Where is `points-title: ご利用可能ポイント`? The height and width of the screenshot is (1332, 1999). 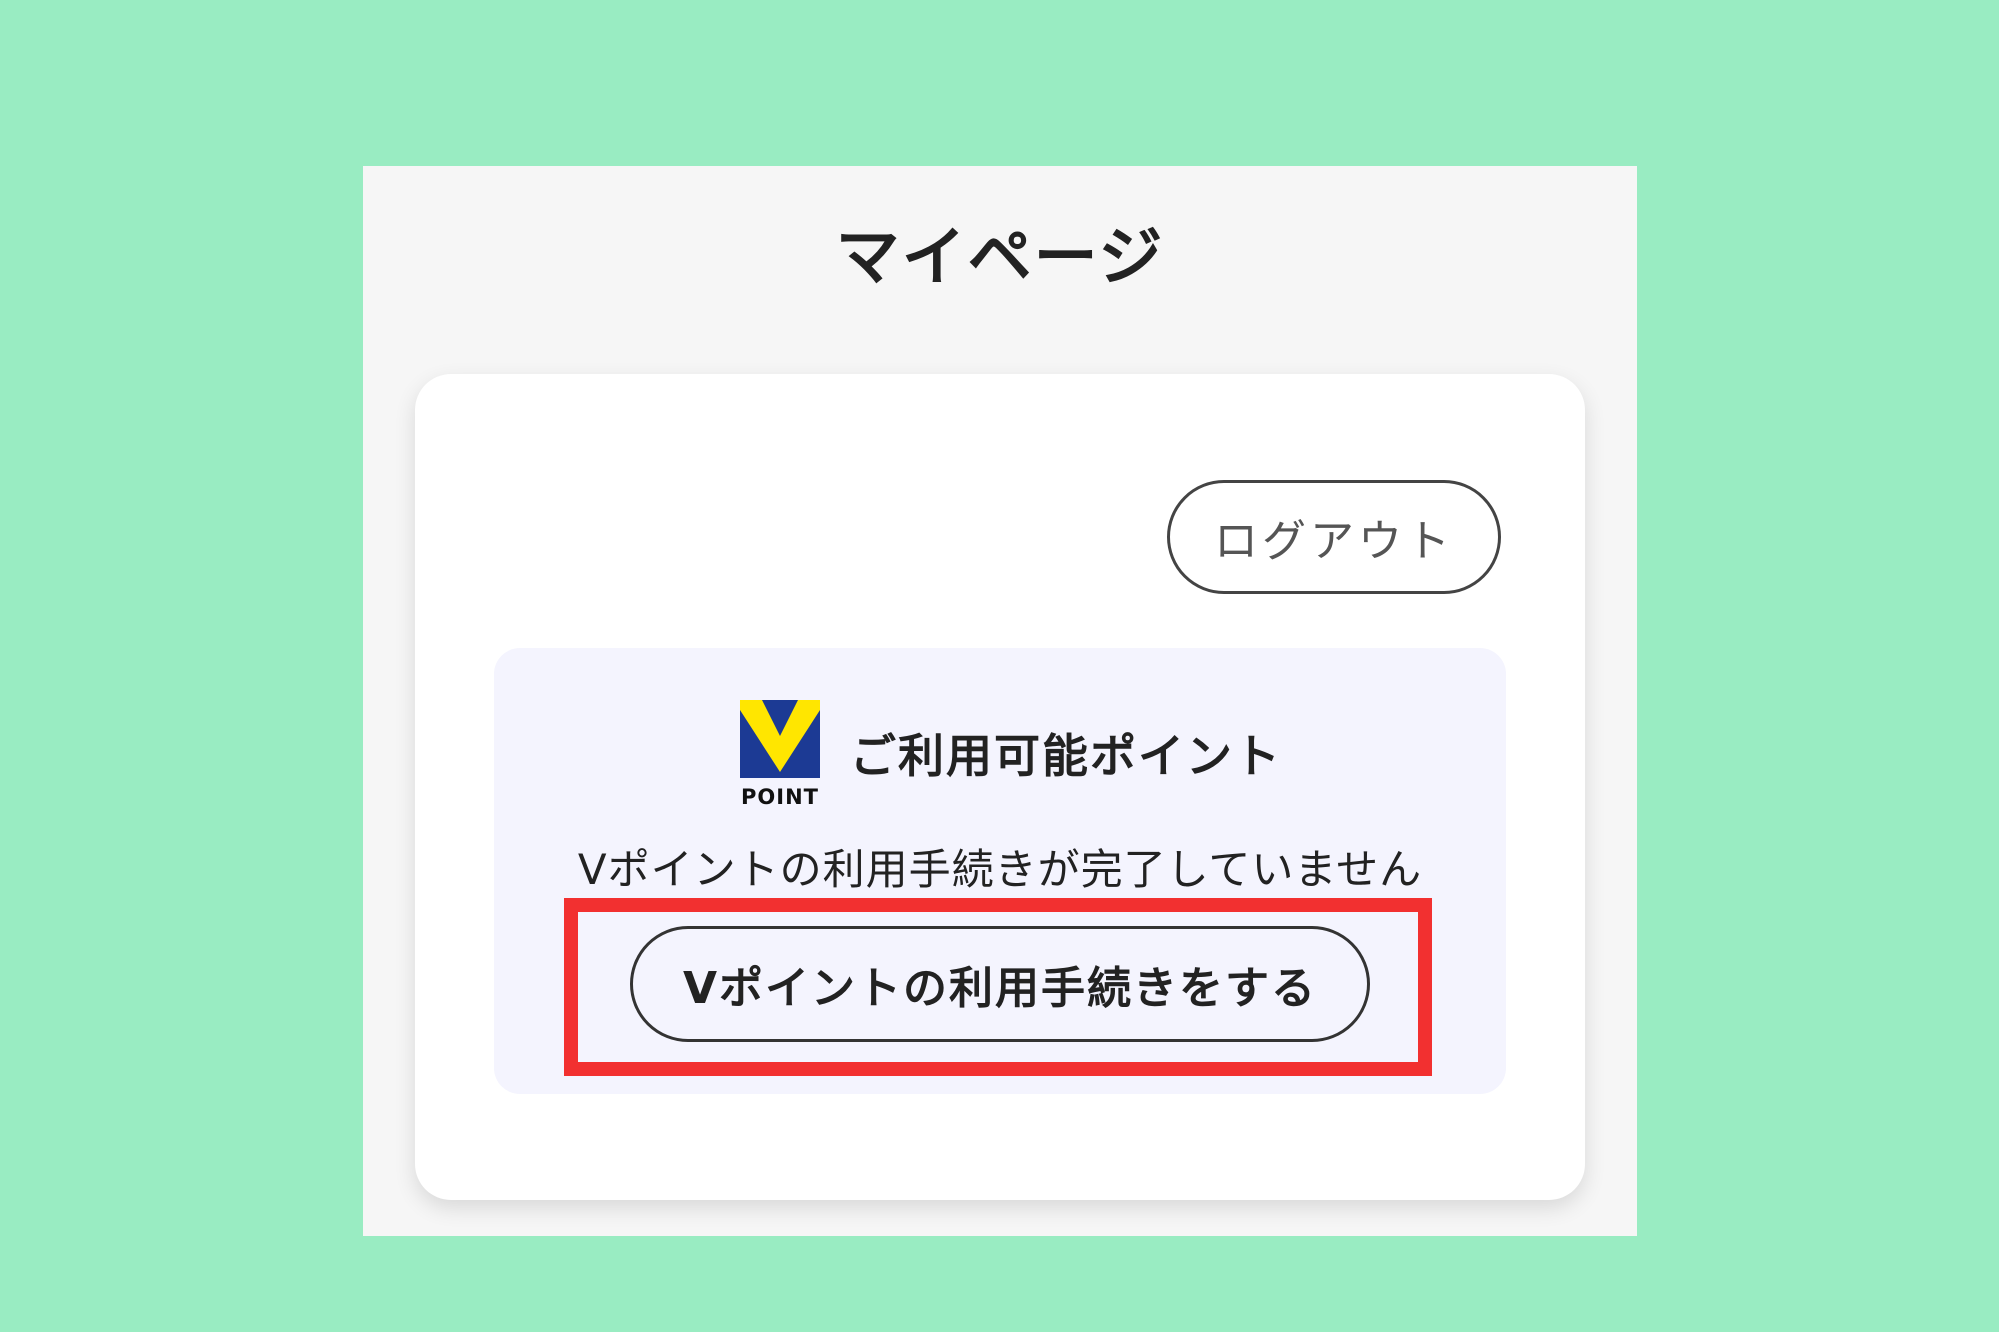
points-title: ご利用可能ポイント is located at coordinates (1066, 756).